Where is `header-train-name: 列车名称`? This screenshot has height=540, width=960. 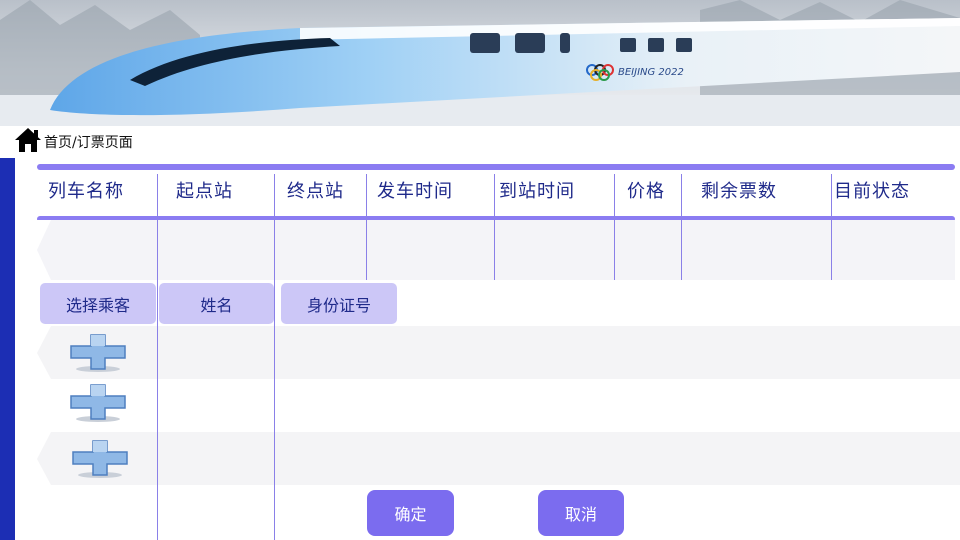
header-train-name: 列车名称 is located at coordinates (86, 191).